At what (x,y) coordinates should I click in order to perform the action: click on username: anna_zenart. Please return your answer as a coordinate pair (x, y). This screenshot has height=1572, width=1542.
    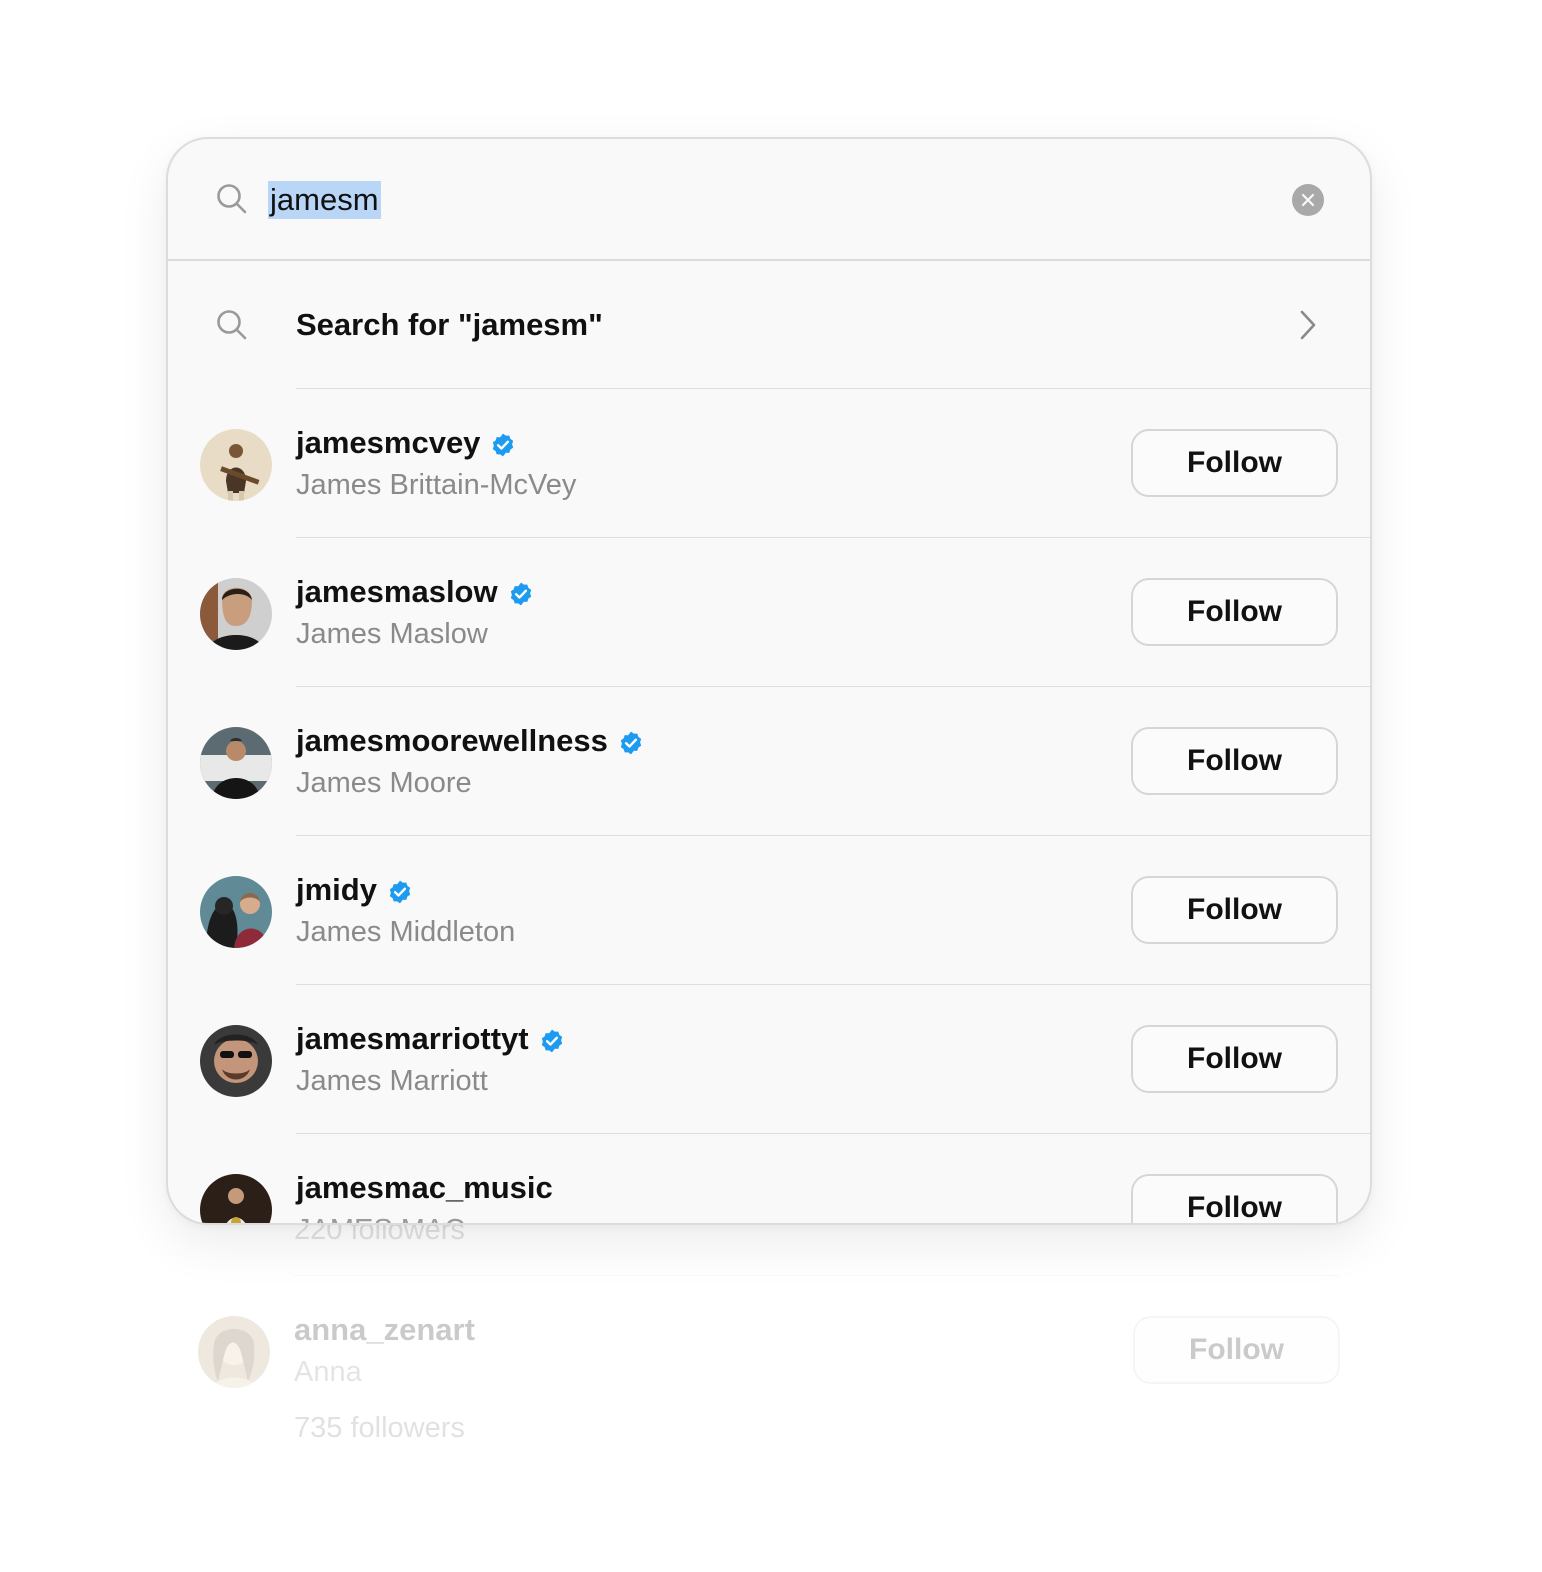
    Looking at the image, I should click on (384, 1330).